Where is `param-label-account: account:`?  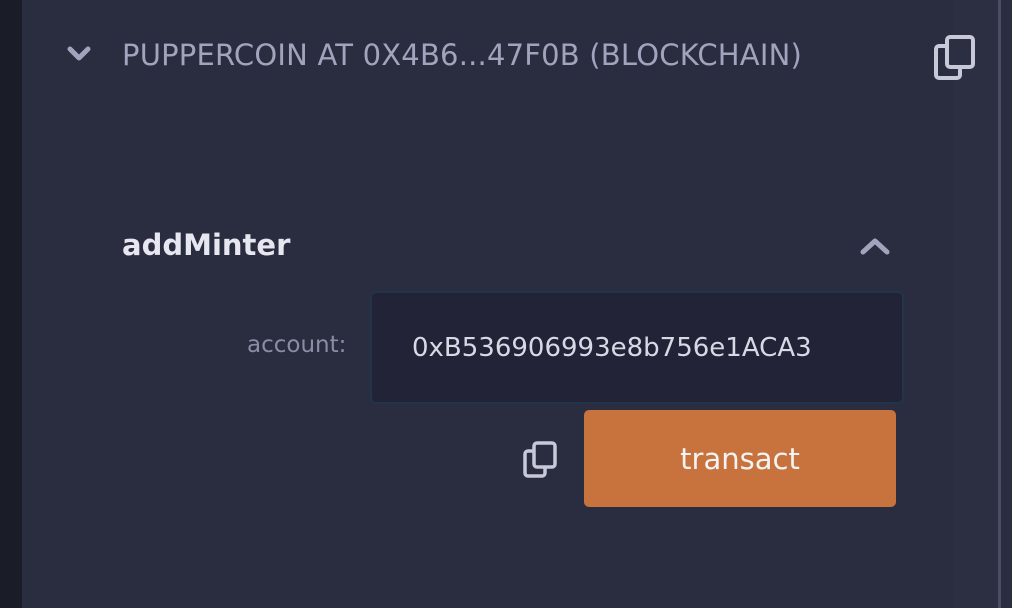 param-label-account: account: is located at coordinates (297, 345).